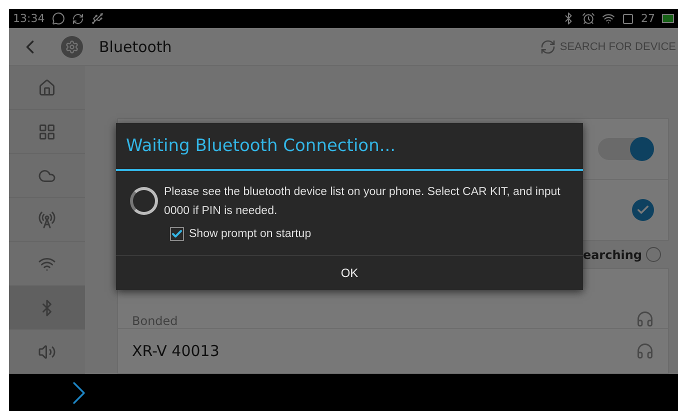  What do you see at coordinates (176, 351) in the screenshot?
I see `device-name: XR-V 40013` at bounding box center [176, 351].